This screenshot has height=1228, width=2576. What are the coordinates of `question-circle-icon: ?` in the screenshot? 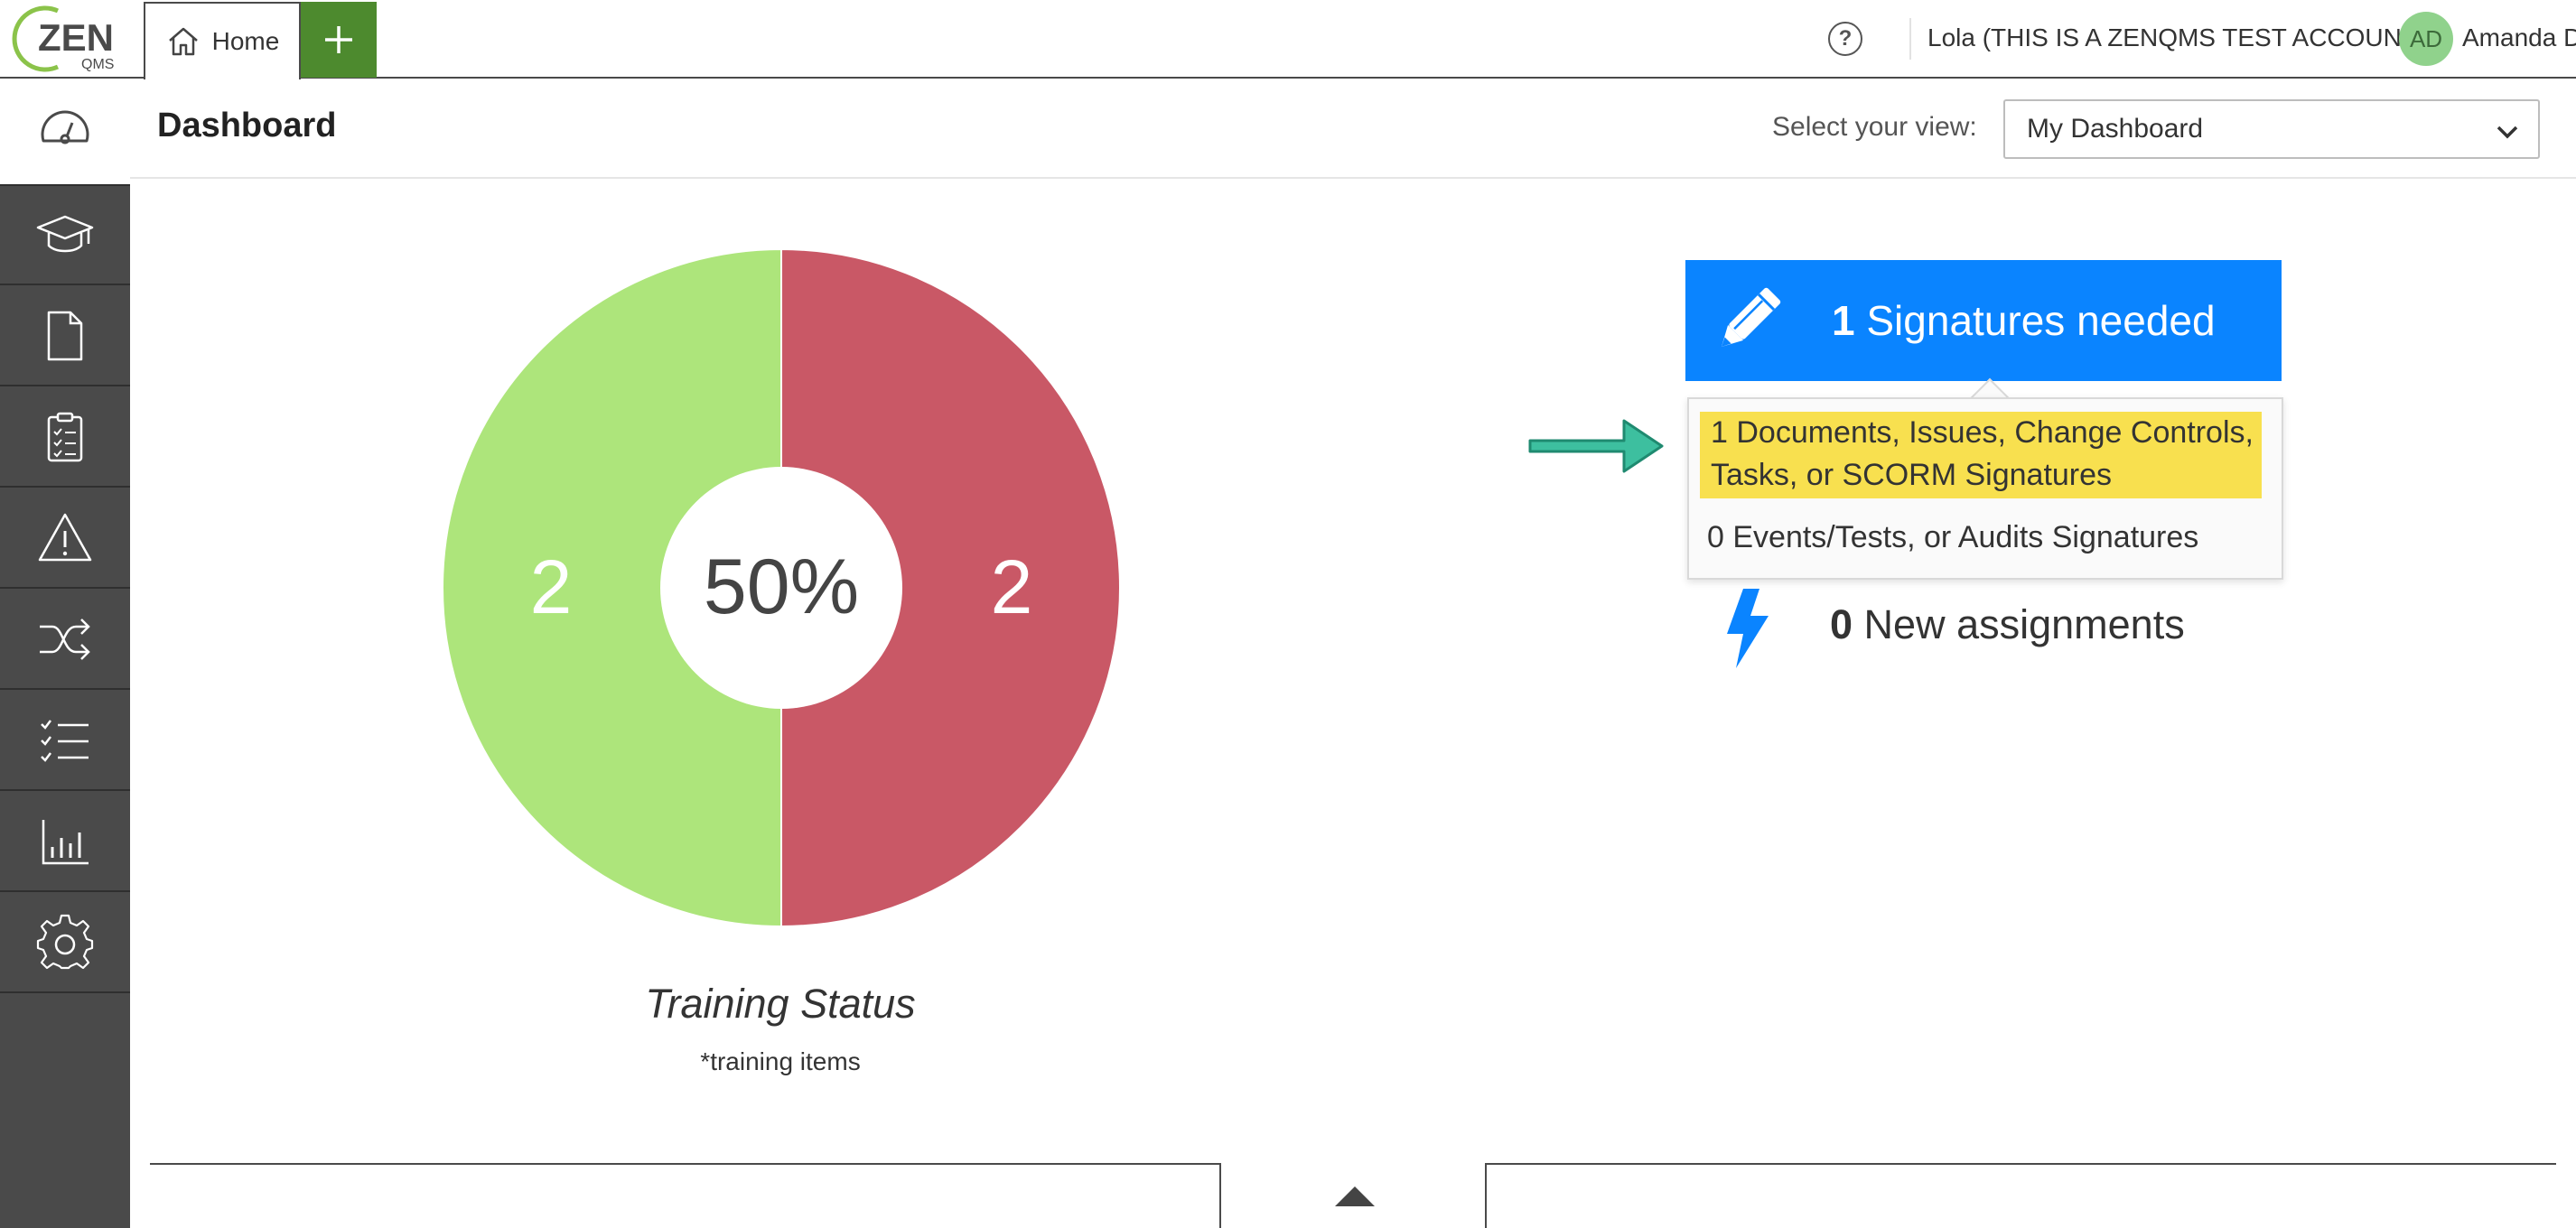 It's located at (1845, 38).